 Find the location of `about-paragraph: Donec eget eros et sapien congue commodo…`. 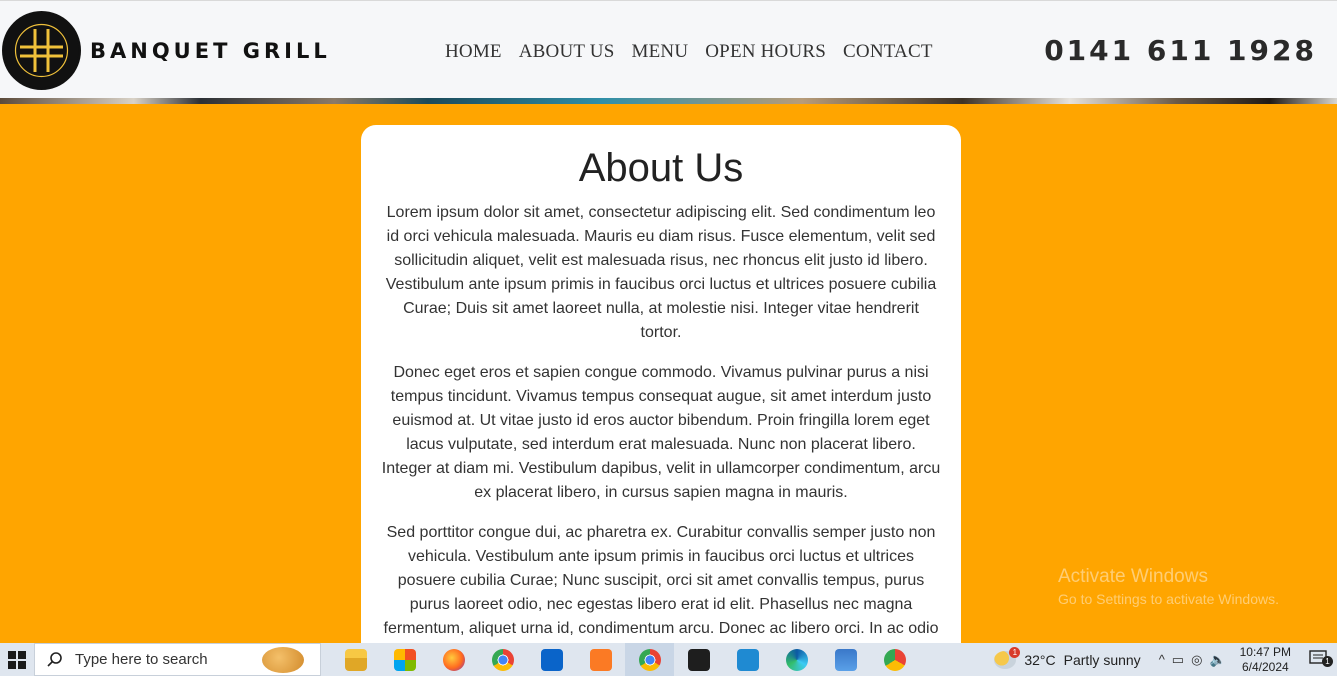

about-paragraph: Donec eget eros et sapien congue commodo… is located at coordinates (661, 432).